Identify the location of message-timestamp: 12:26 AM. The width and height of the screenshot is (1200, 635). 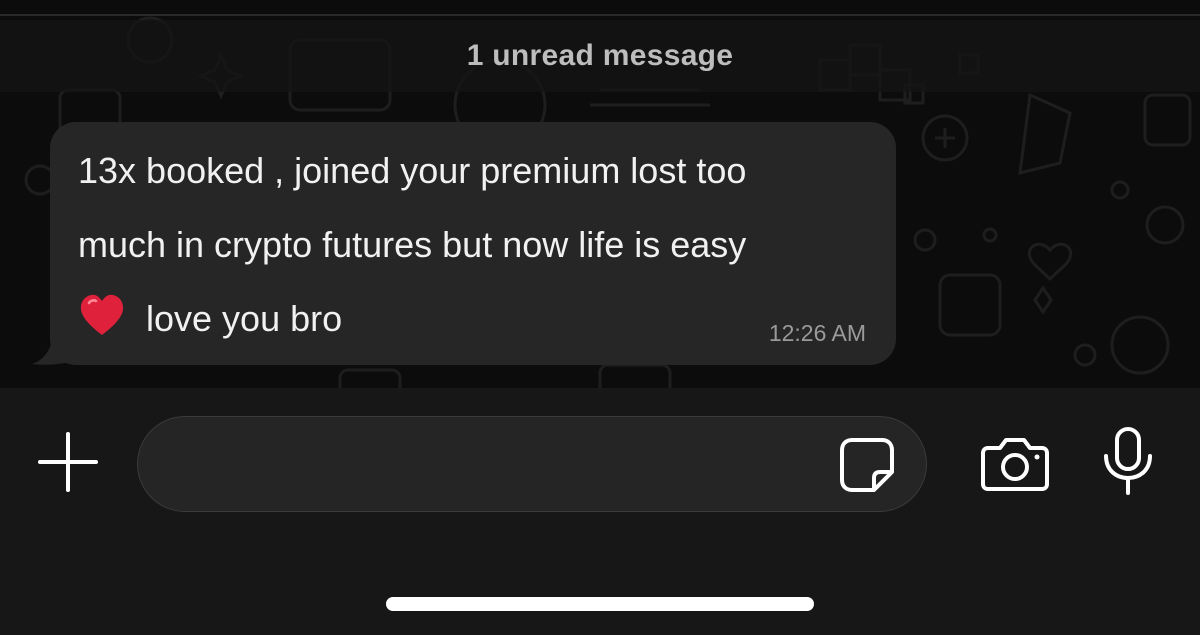
(817, 333).